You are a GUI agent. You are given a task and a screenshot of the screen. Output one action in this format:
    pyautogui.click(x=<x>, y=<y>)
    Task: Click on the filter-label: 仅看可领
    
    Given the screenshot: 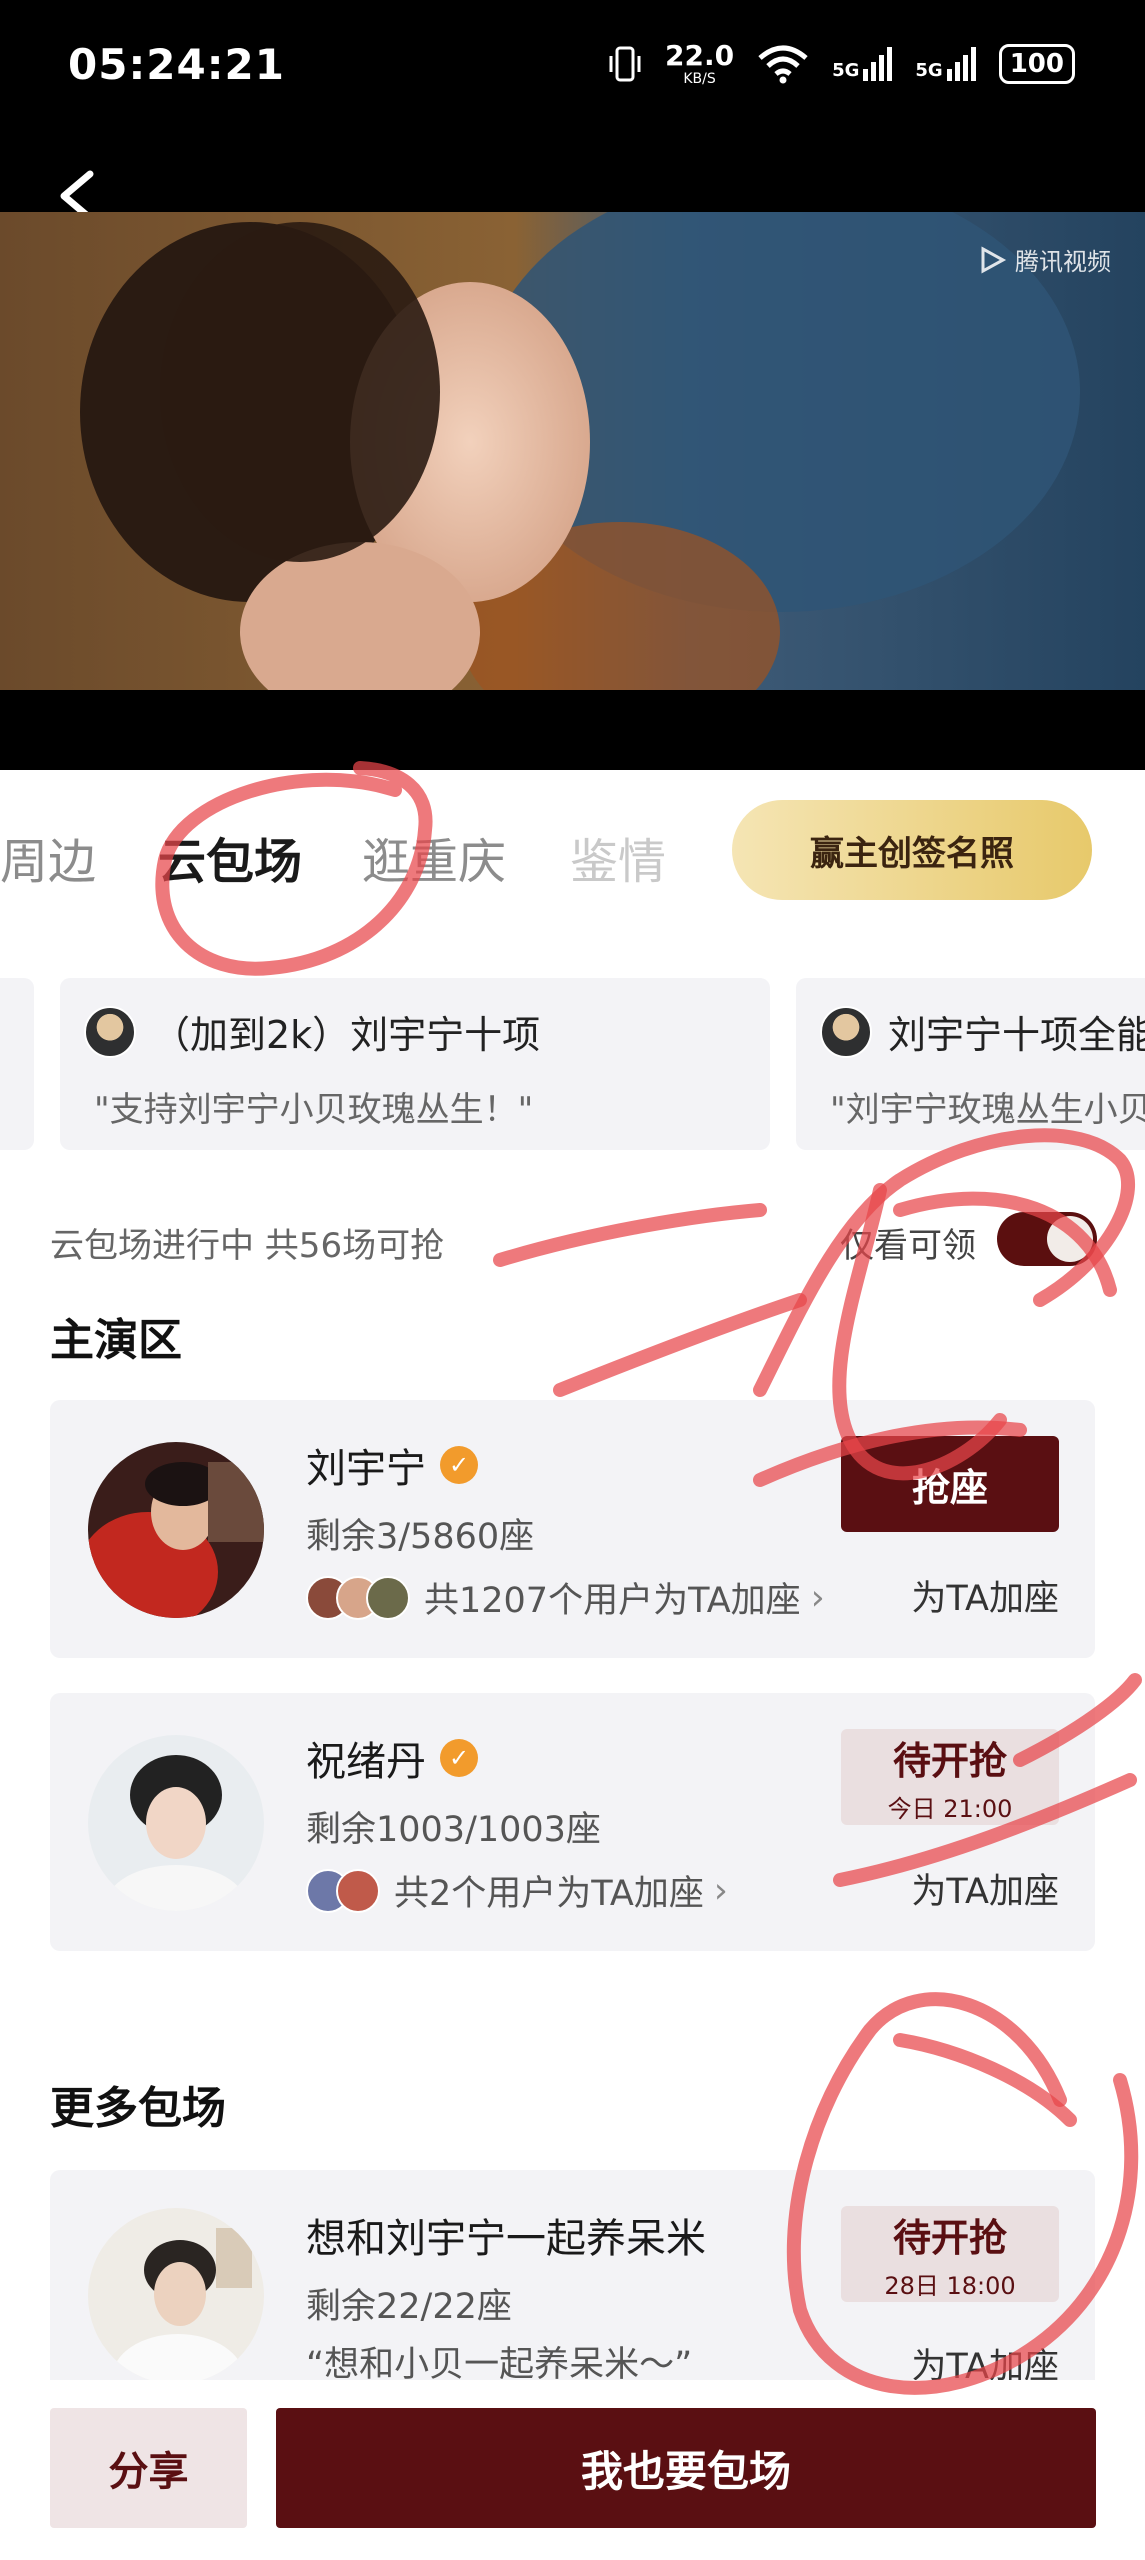 What is the action you would take?
    pyautogui.click(x=908, y=1246)
    